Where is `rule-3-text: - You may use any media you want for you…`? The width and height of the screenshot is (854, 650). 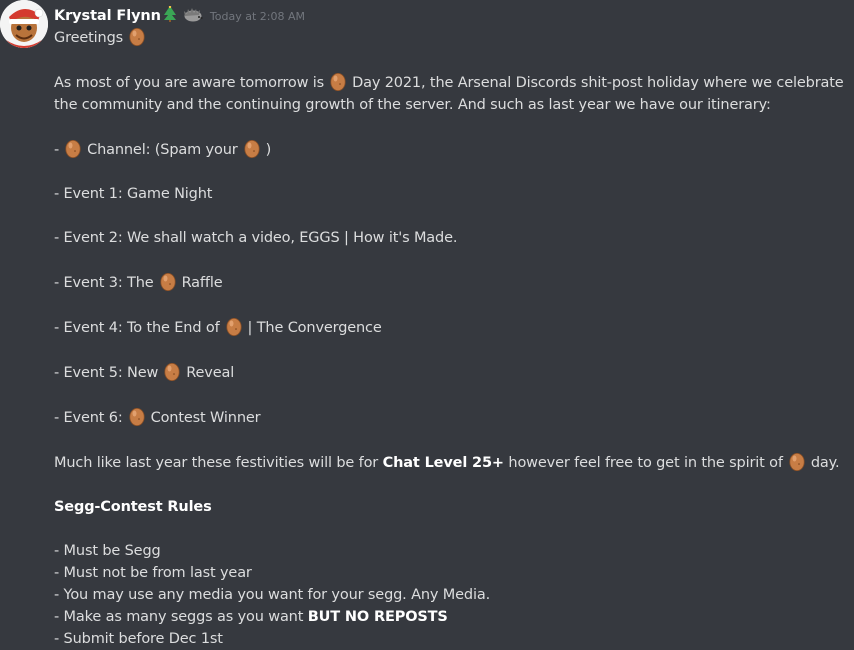 rule-3-text: - You may use any media you want for you… is located at coordinates (272, 595).